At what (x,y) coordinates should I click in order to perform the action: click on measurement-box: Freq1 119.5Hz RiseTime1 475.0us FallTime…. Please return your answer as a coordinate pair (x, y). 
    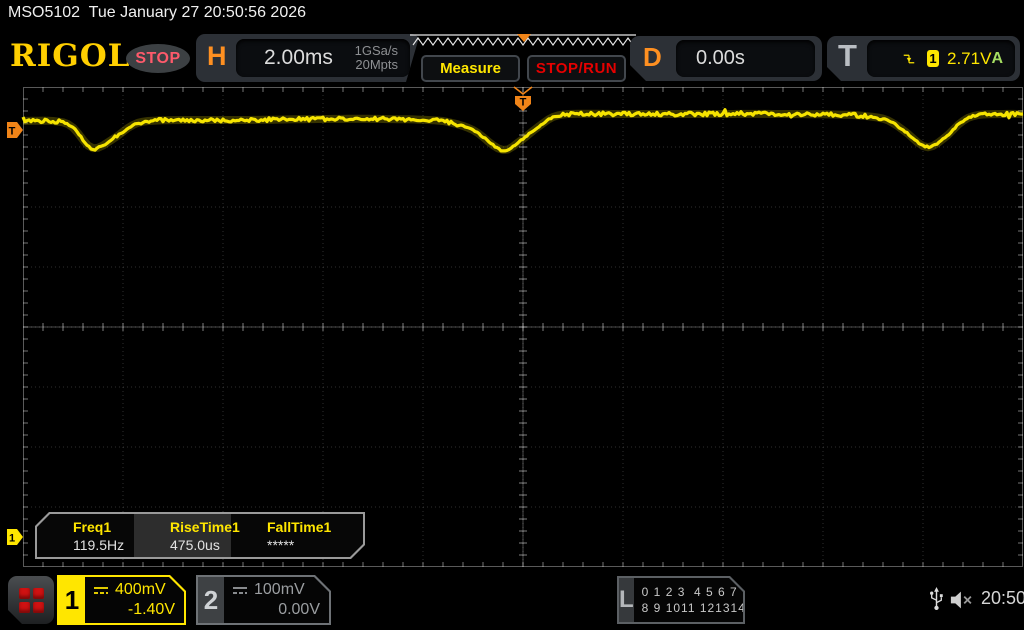
    Looking at the image, I should click on (200, 535).